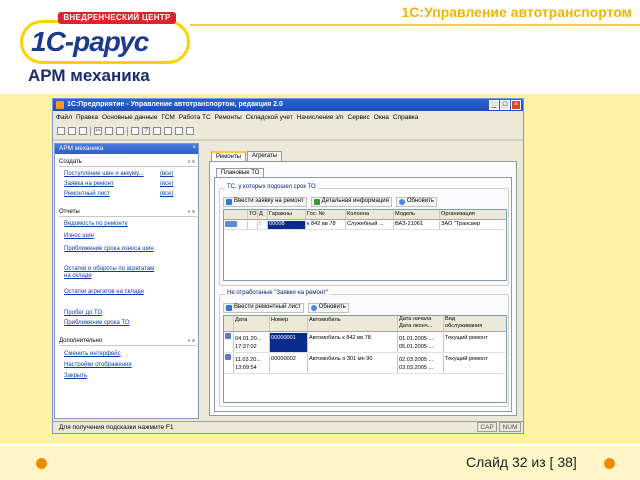 The image size is (640, 480). What do you see at coordinates (120, 131) in the screenshot?
I see `paste-icon` at bounding box center [120, 131].